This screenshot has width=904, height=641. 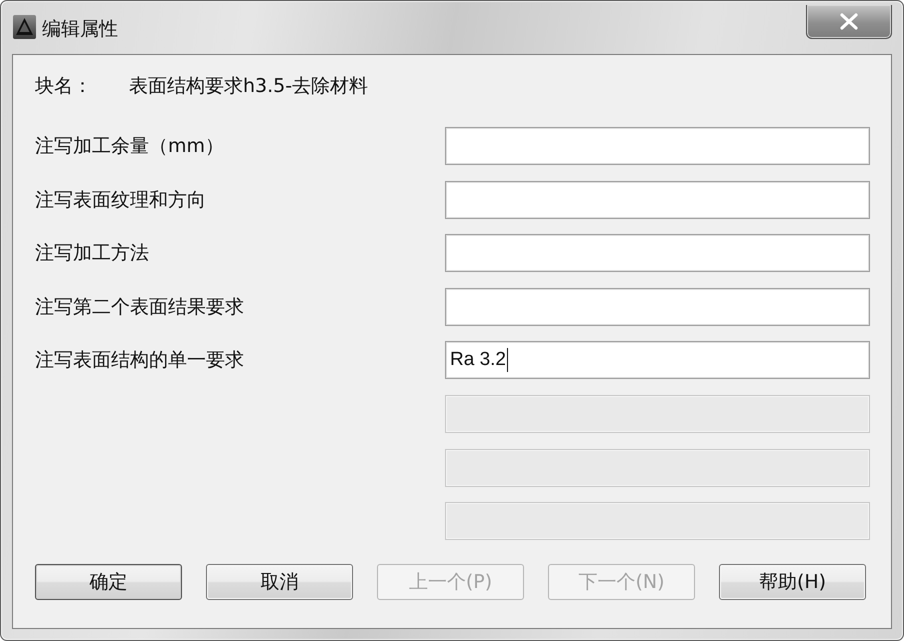 What do you see at coordinates (130, 146) in the screenshot?
I see `attribute-label: 注写加工余量（mm）` at bounding box center [130, 146].